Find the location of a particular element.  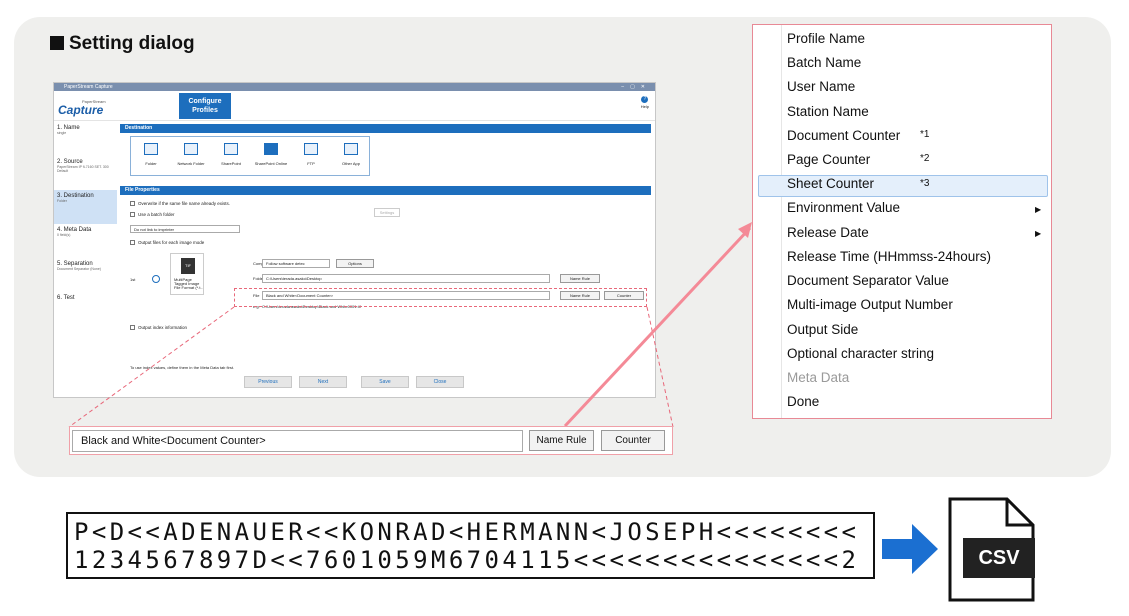

note-1: *1 is located at coordinates (925, 134).